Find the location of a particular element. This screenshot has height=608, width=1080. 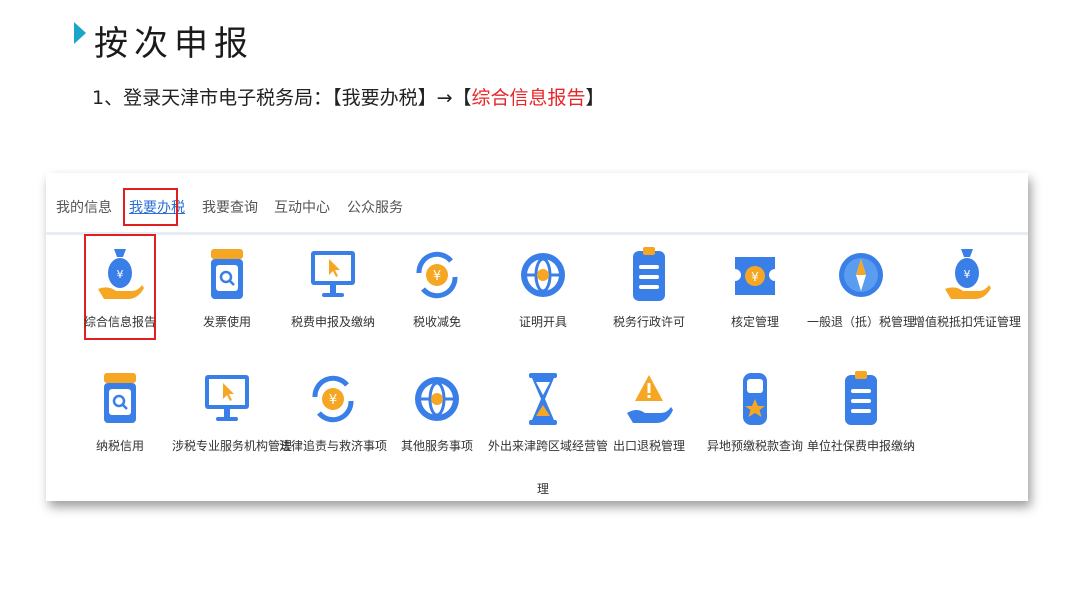

service-item-label: 异地预缴税款查询 is located at coordinates (754, 446).